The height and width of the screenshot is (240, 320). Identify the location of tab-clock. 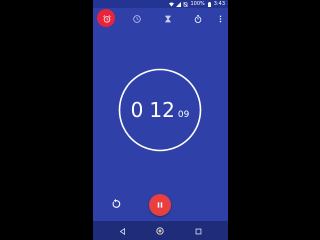
(137, 19).